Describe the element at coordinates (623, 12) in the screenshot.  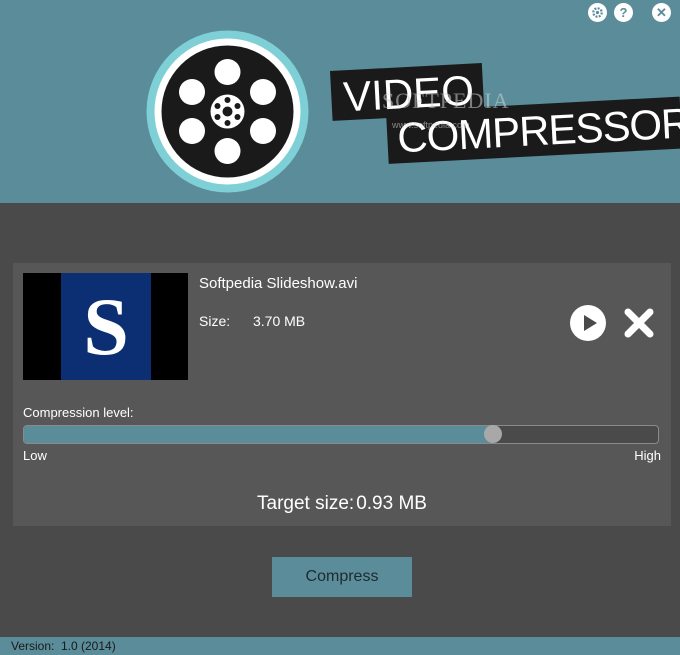
I see `help-button: ?` at that location.